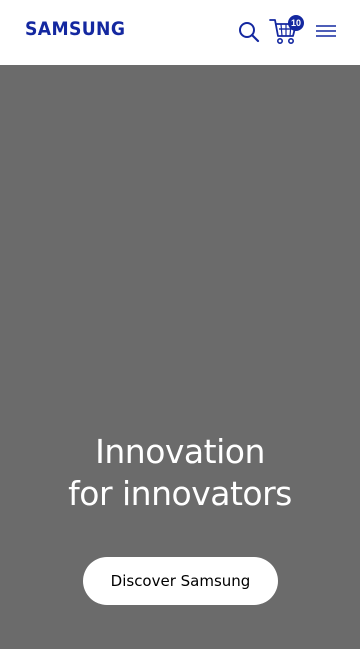 The width and height of the screenshot is (360, 649). What do you see at coordinates (75, 30) in the screenshot?
I see `samsung-logo: SAMSUNG` at bounding box center [75, 30].